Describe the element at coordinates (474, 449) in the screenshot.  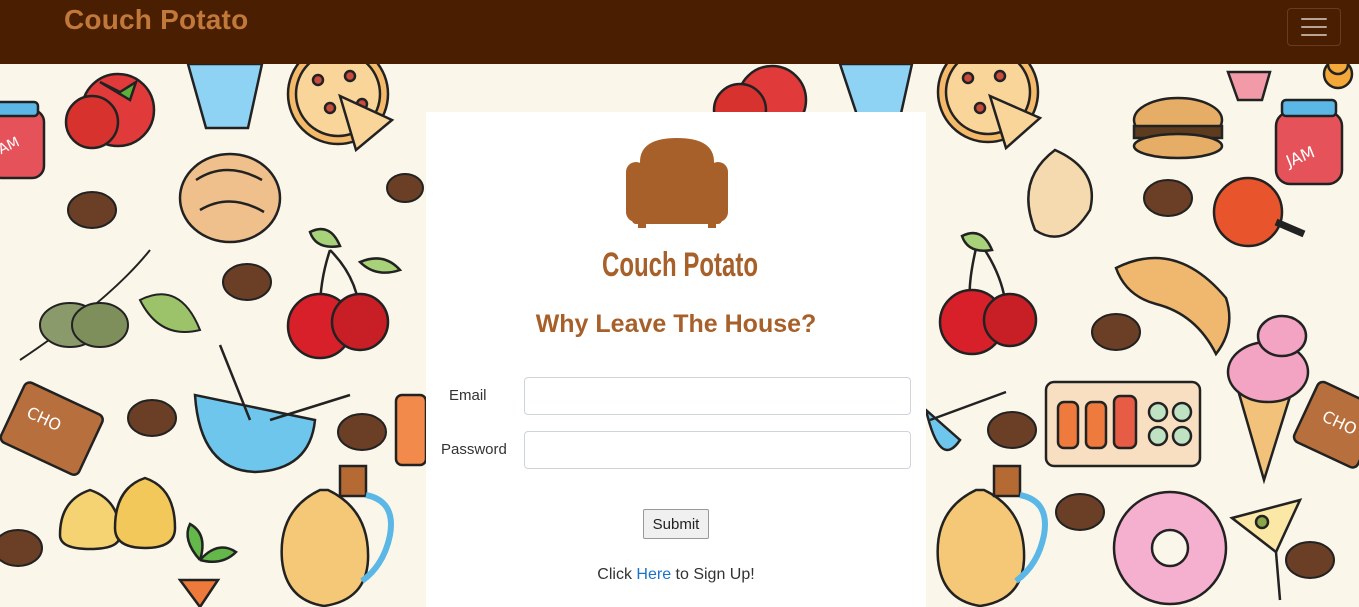
I see `password-label: Password` at that location.